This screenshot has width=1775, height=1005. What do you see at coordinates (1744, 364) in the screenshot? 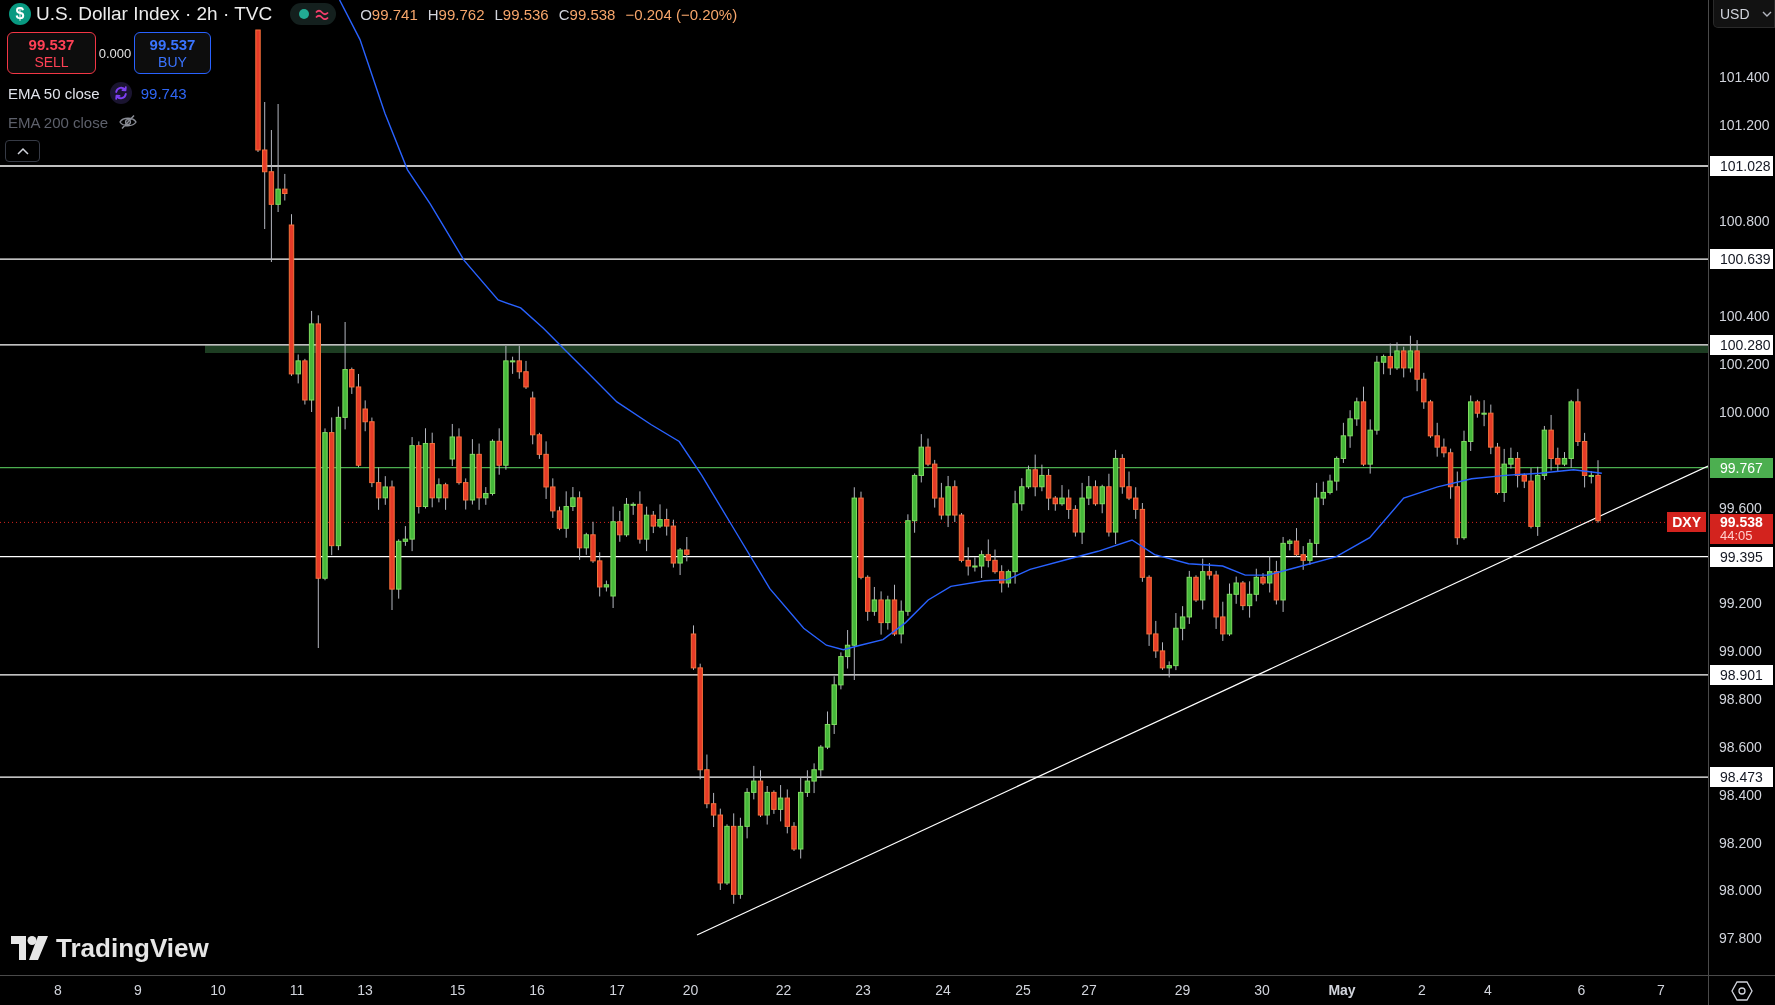
I see `price-tick-label: 100.200` at bounding box center [1744, 364].